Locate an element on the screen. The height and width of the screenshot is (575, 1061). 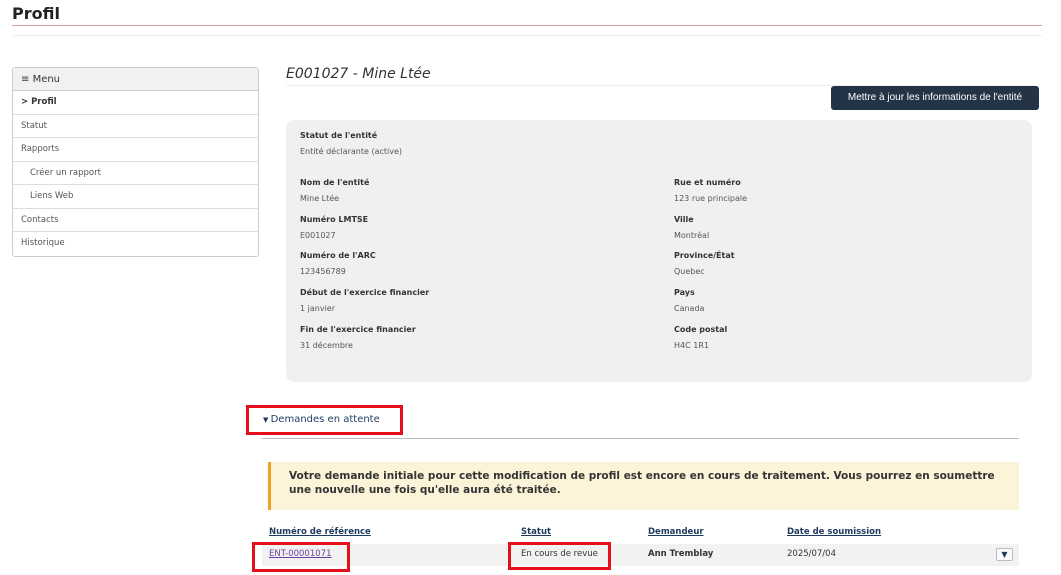
field-label: Ville is located at coordinates (684, 219).